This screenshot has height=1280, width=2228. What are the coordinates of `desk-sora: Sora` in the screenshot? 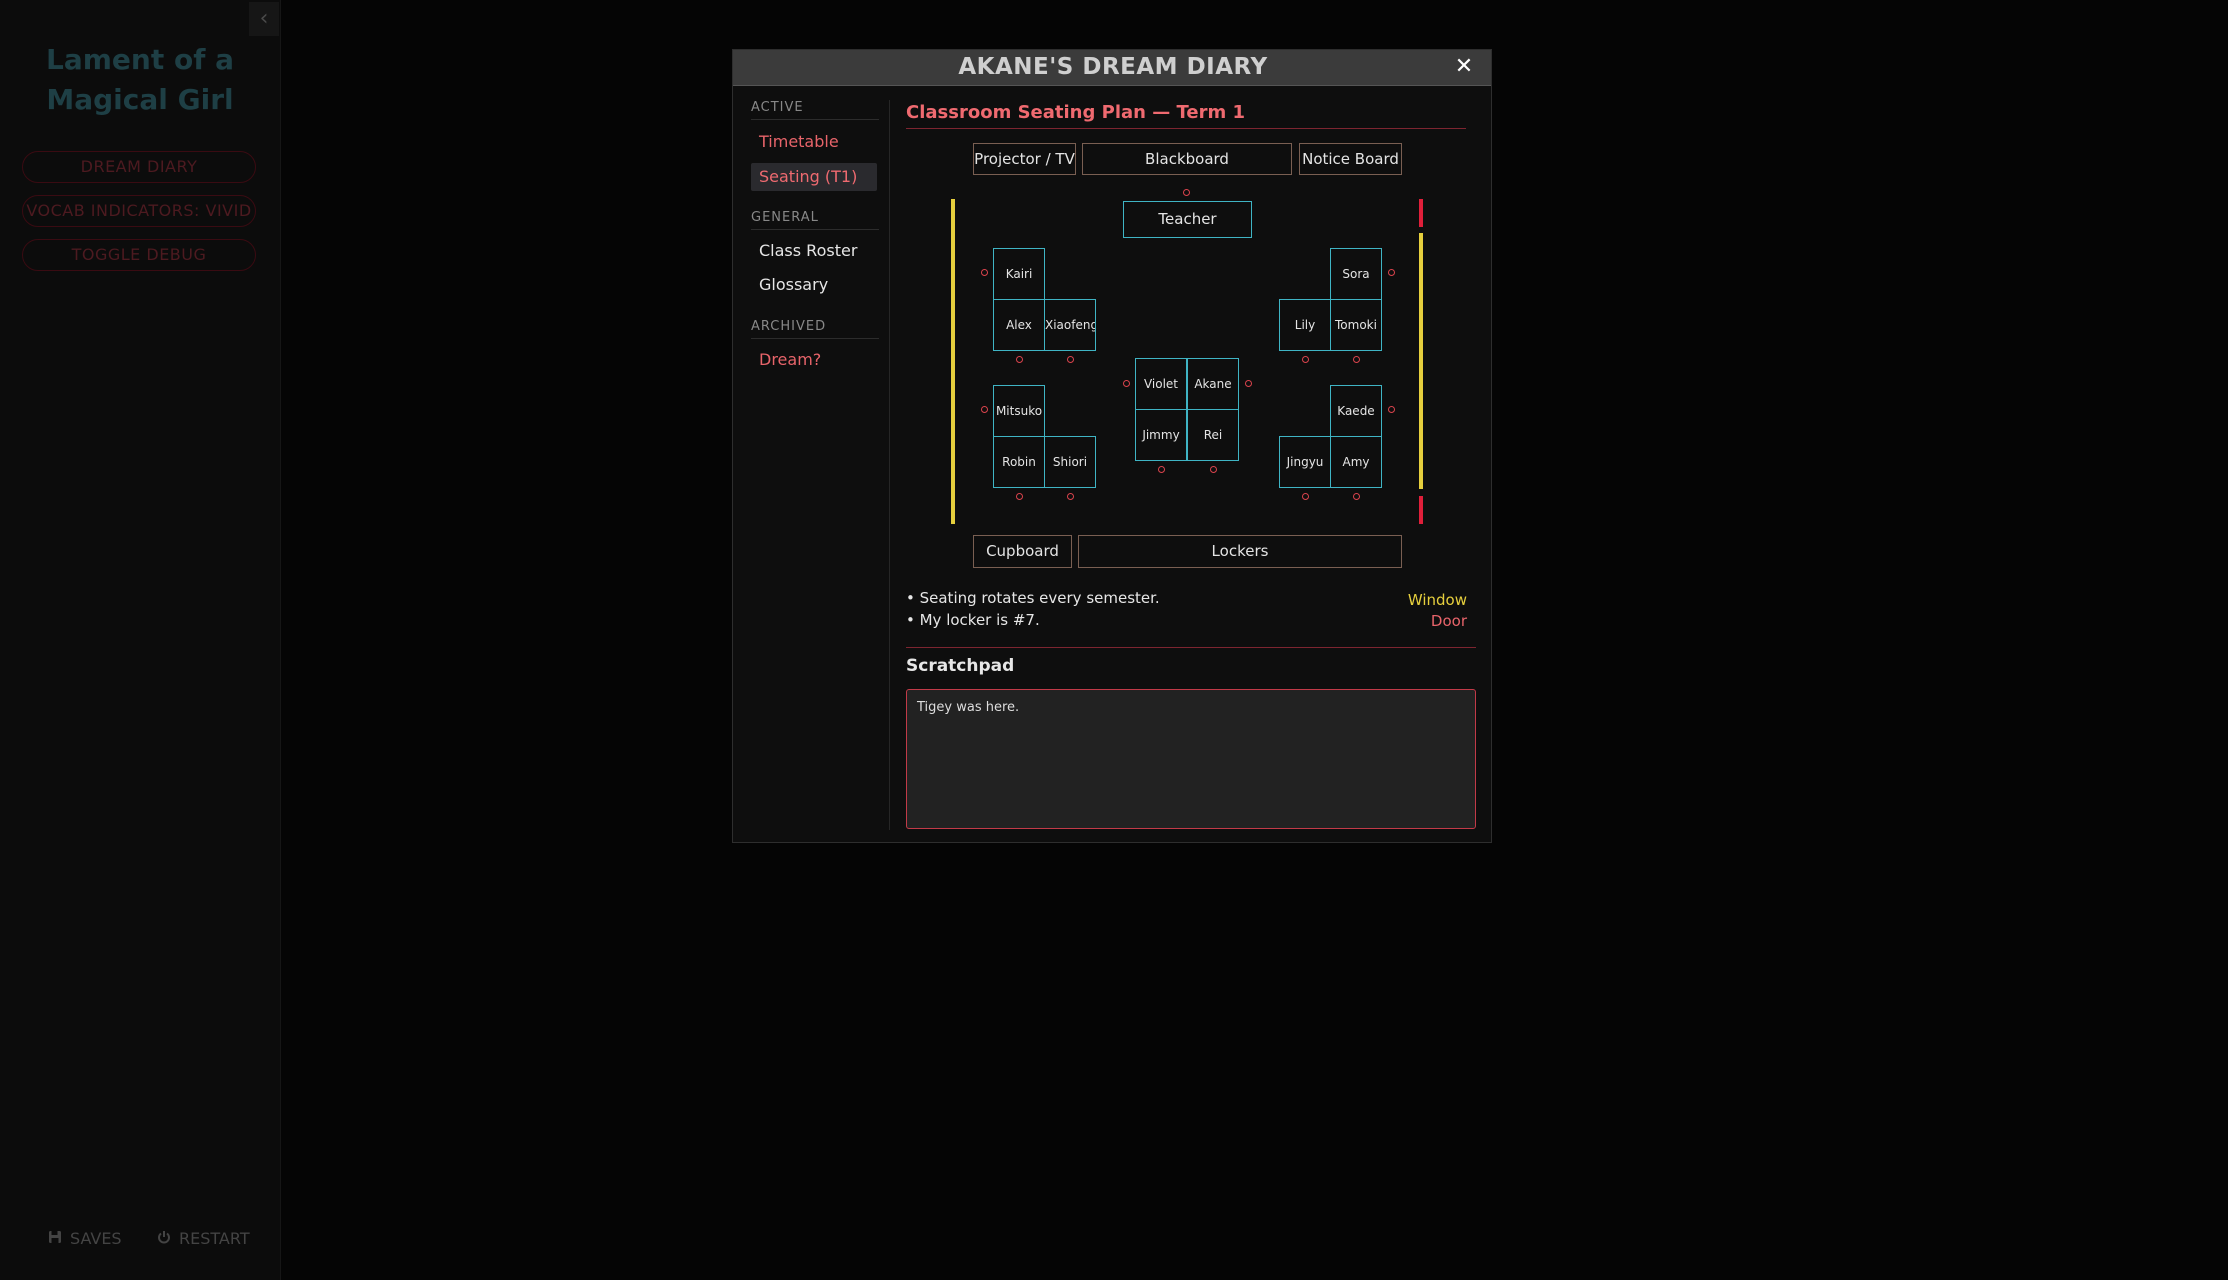 It's located at (1356, 274).